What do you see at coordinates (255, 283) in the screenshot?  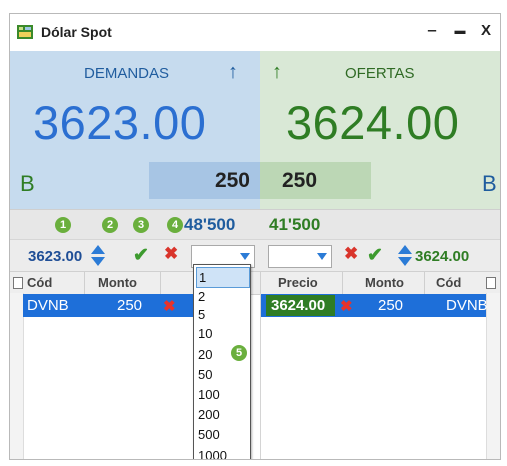 I see `orders-table-header: Cód Monto Precio Monto Cód` at bounding box center [255, 283].